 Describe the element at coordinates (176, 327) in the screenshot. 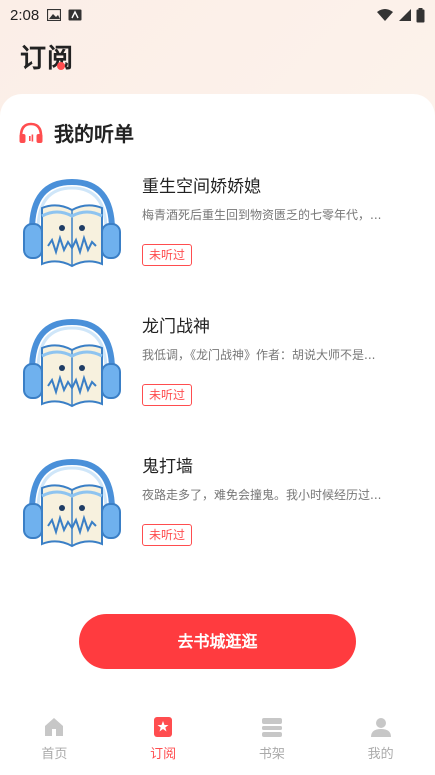

I see `book-title: 龙门战神` at that location.